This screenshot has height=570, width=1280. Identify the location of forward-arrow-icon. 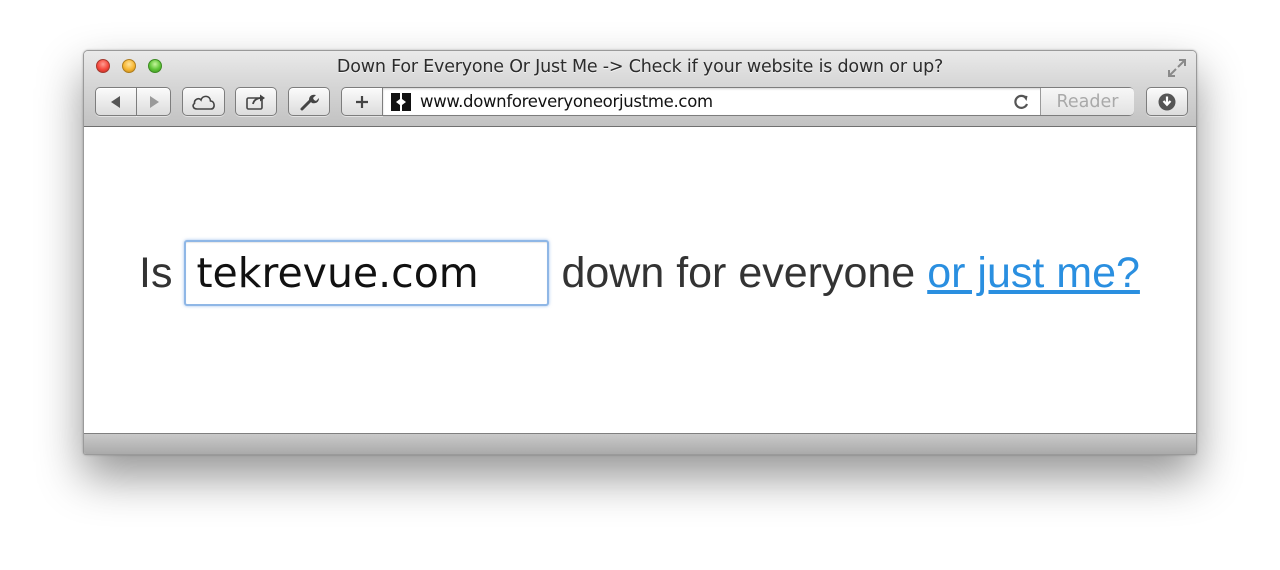
(154, 101).